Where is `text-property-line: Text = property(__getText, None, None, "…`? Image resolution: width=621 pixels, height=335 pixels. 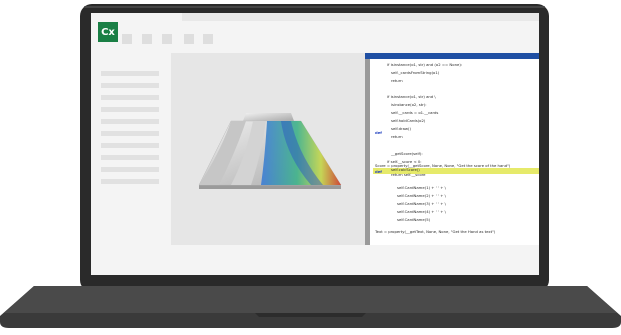
text-property-line: Text = property(__getText, None, None, "… is located at coordinates (435, 231).